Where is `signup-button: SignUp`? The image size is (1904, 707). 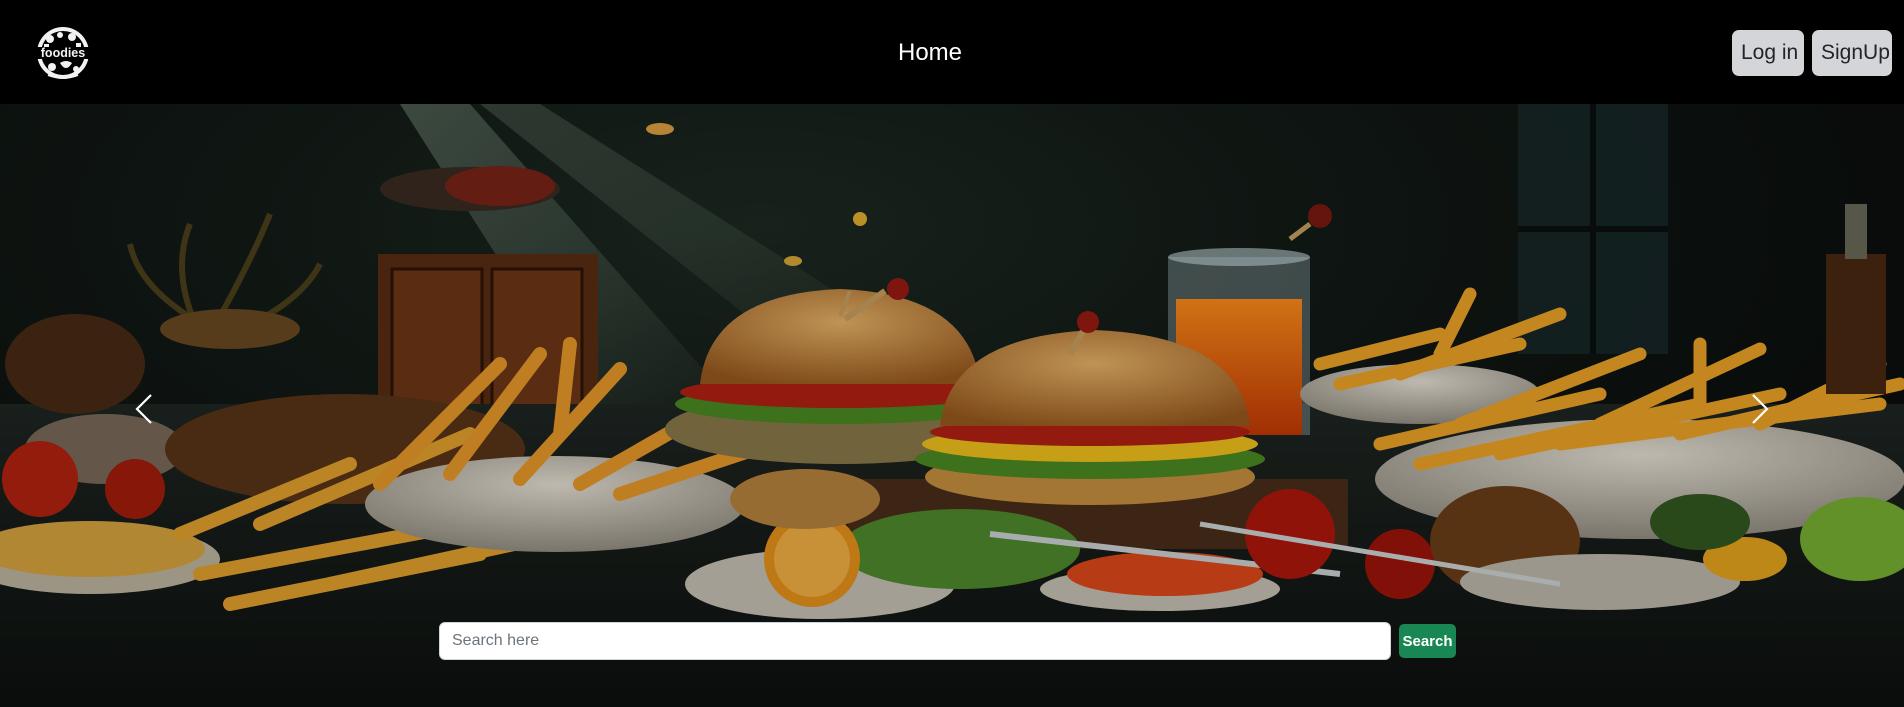
signup-button: SignUp is located at coordinates (1852, 53).